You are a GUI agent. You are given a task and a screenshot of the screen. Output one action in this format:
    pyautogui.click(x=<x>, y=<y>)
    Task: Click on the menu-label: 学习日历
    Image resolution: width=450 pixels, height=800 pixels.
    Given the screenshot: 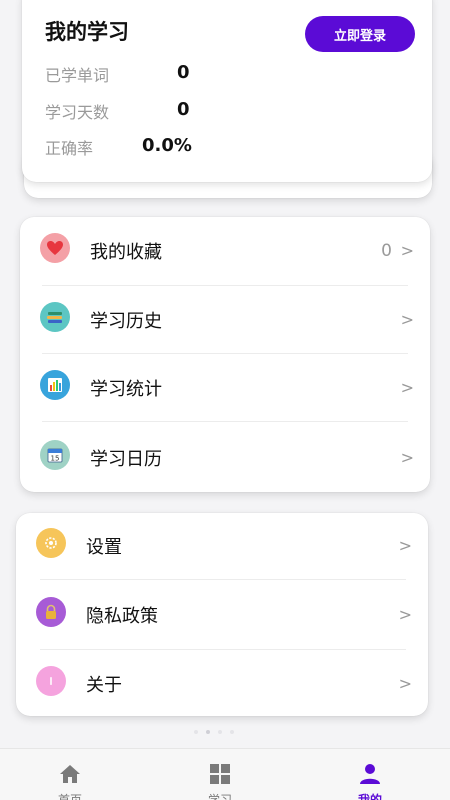 What is the action you would take?
    pyautogui.click(x=126, y=459)
    